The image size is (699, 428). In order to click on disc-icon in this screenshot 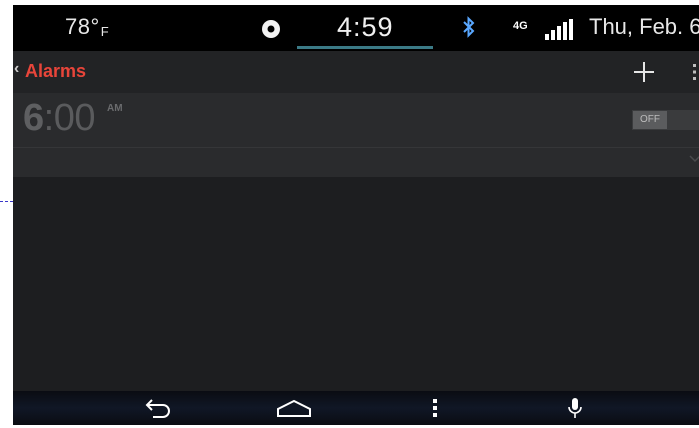, I will do `click(271, 29)`.